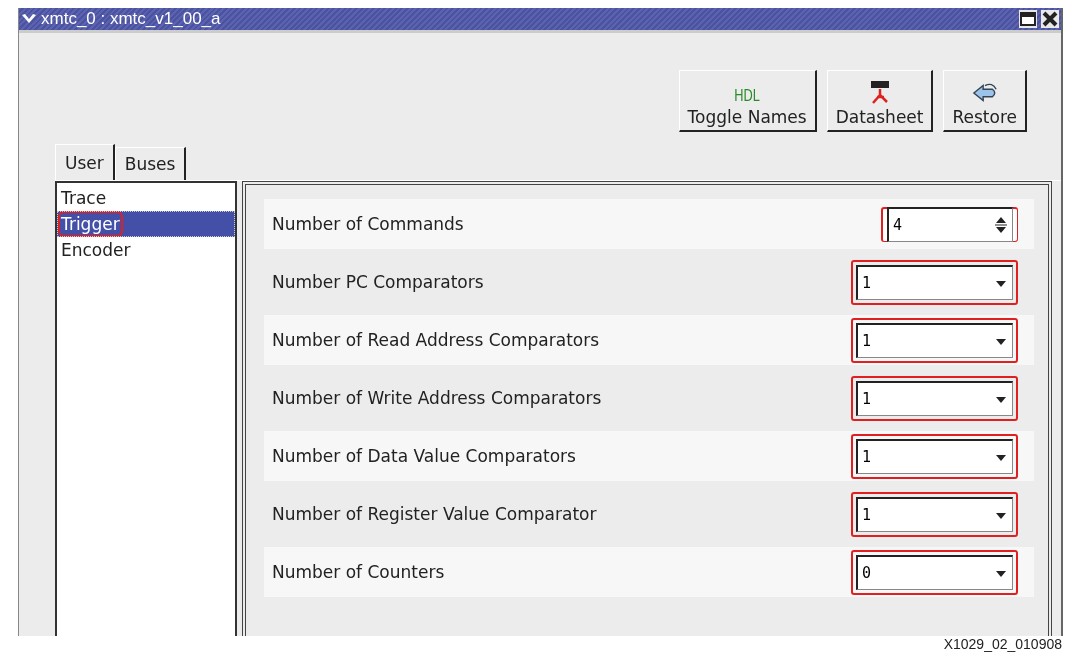  Describe the element at coordinates (146, 250) in the screenshot. I see `list-item: Encoder` at that location.